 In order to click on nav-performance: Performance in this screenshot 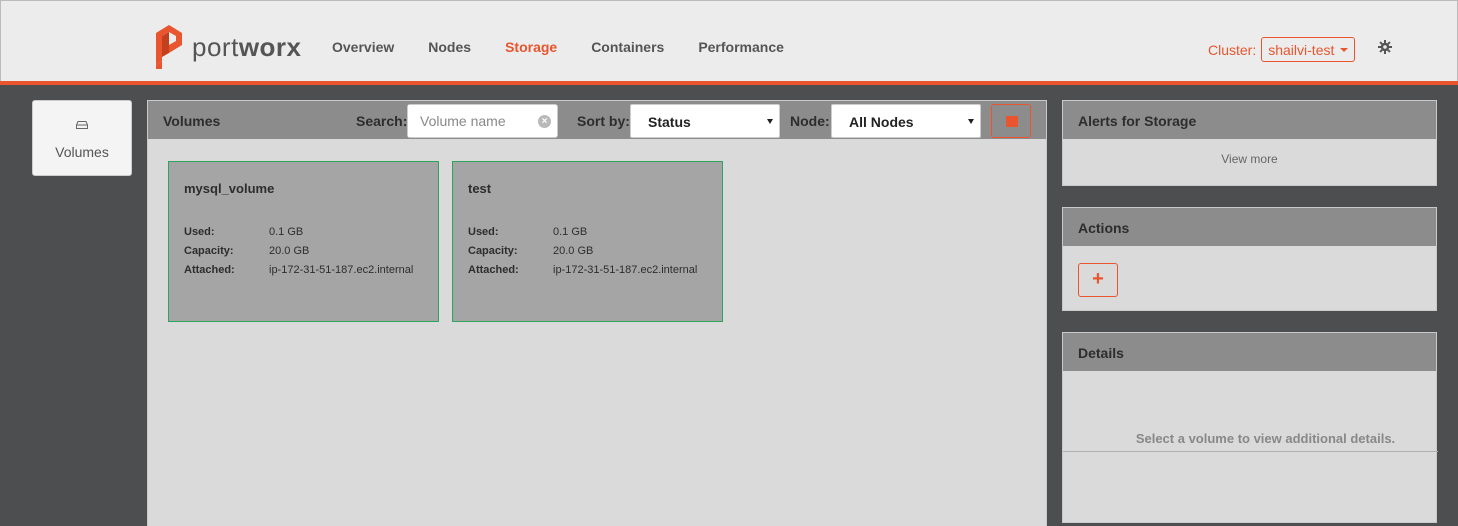, I will do `click(741, 47)`.